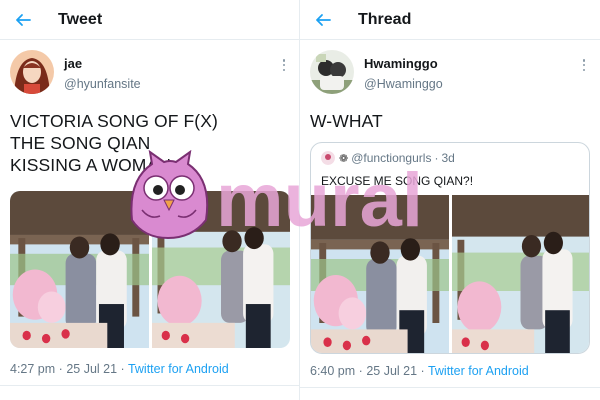 The width and height of the screenshot is (600, 400). What do you see at coordinates (80, 19) in the screenshot?
I see `page-title: Tweet` at bounding box center [80, 19].